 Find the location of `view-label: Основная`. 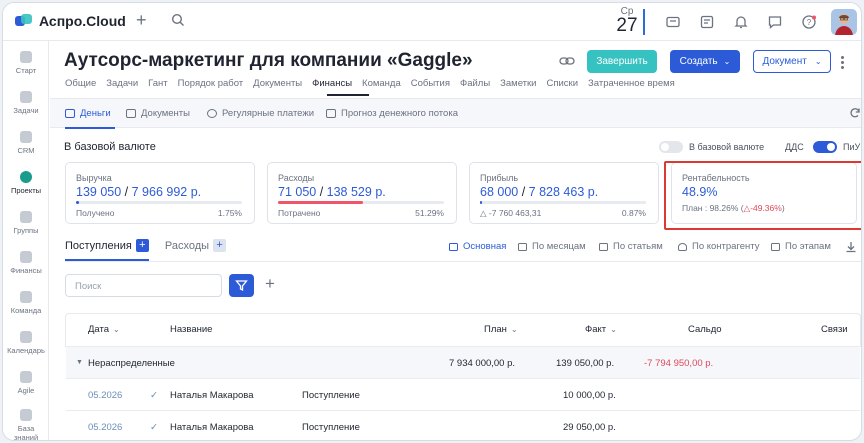

view-label: Основная is located at coordinates (485, 246).